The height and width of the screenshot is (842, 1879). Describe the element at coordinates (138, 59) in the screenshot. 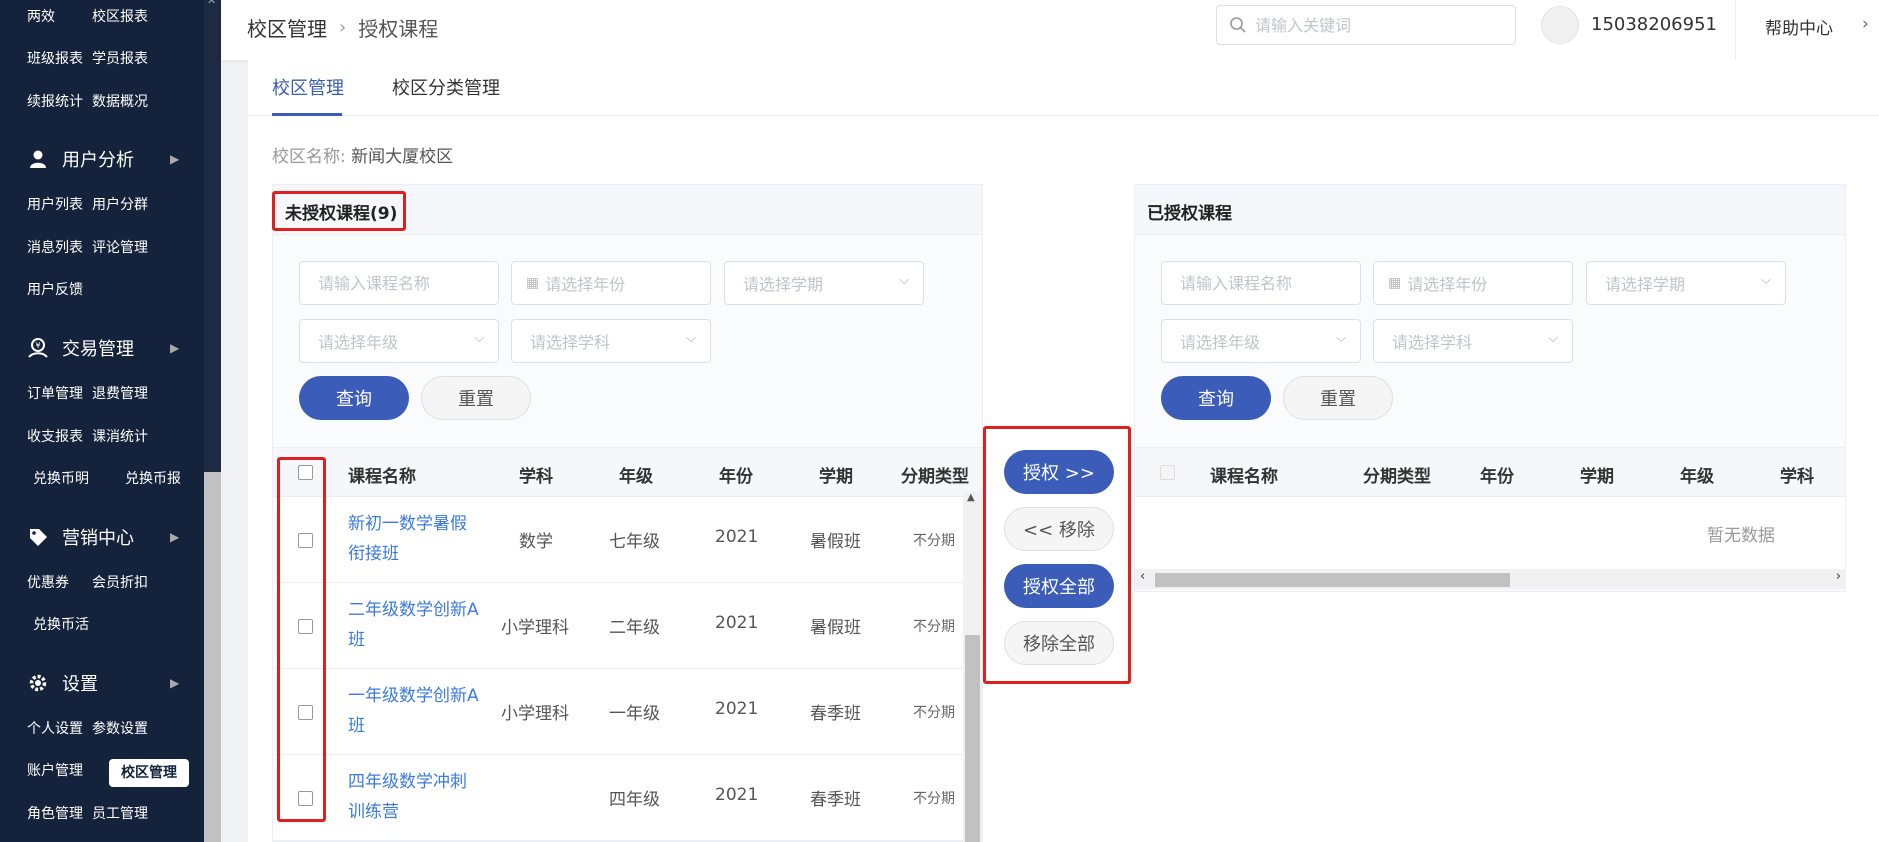

I see `sidebar-item: 学员报表` at that location.